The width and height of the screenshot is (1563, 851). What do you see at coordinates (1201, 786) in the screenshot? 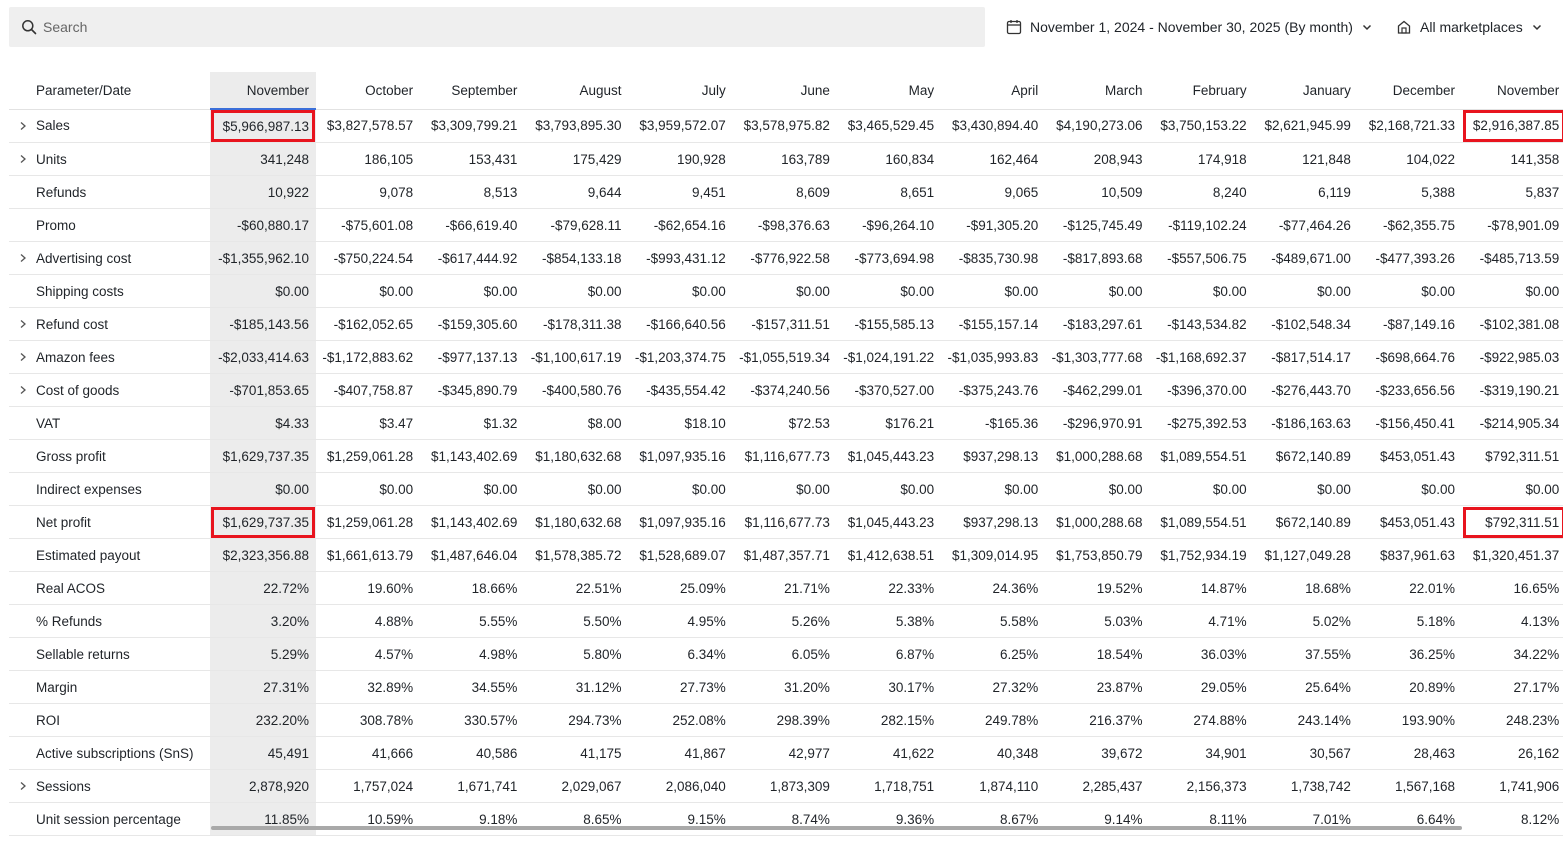
I see `table-cell: 2,156,373` at bounding box center [1201, 786].